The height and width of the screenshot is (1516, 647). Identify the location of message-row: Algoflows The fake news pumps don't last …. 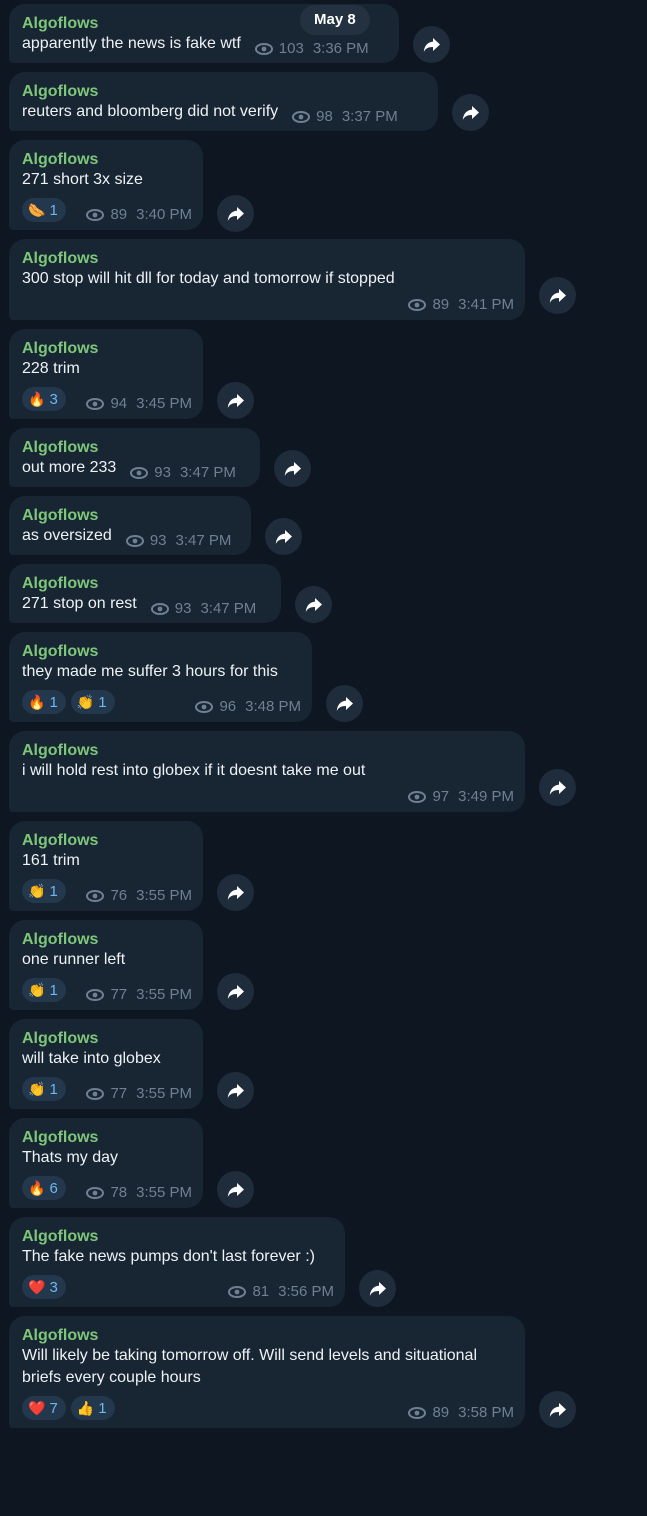
(323, 1262).